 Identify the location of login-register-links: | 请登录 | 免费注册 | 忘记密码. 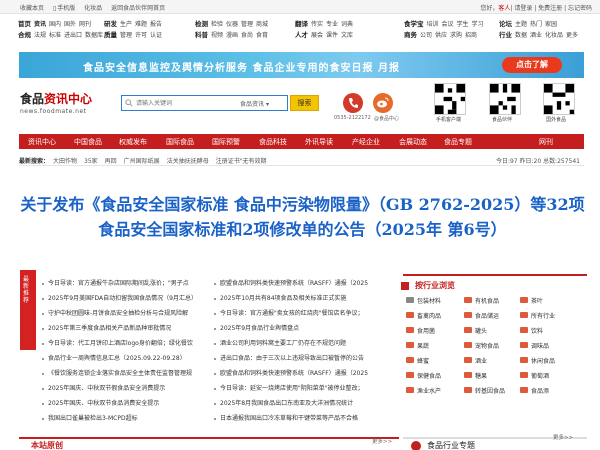
(551, 8).